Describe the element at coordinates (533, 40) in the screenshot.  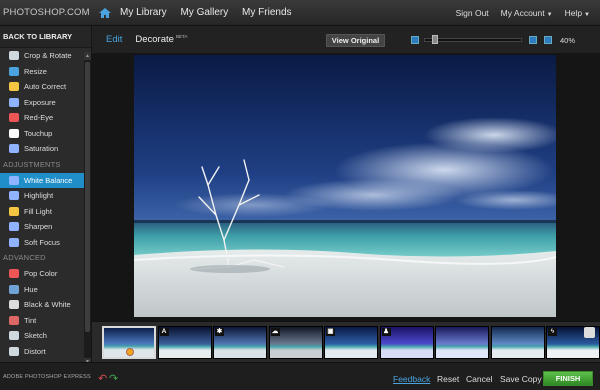
I see `zoom-in-icon` at that location.